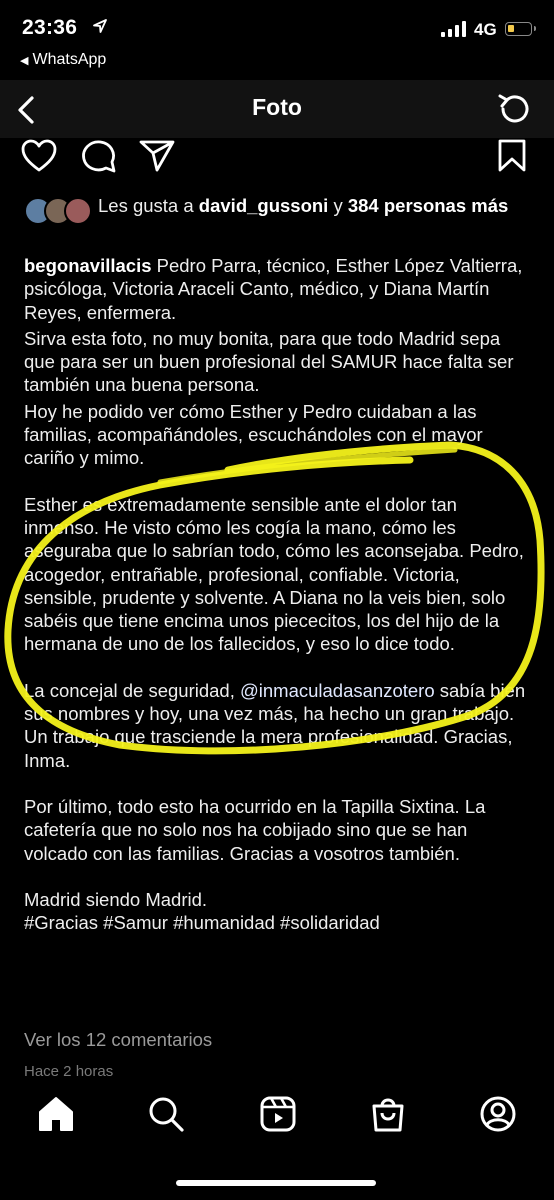 The width and height of the screenshot is (554, 1200). What do you see at coordinates (39, 156) in the screenshot?
I see `heart-icon` at bounding box center [39, 156].